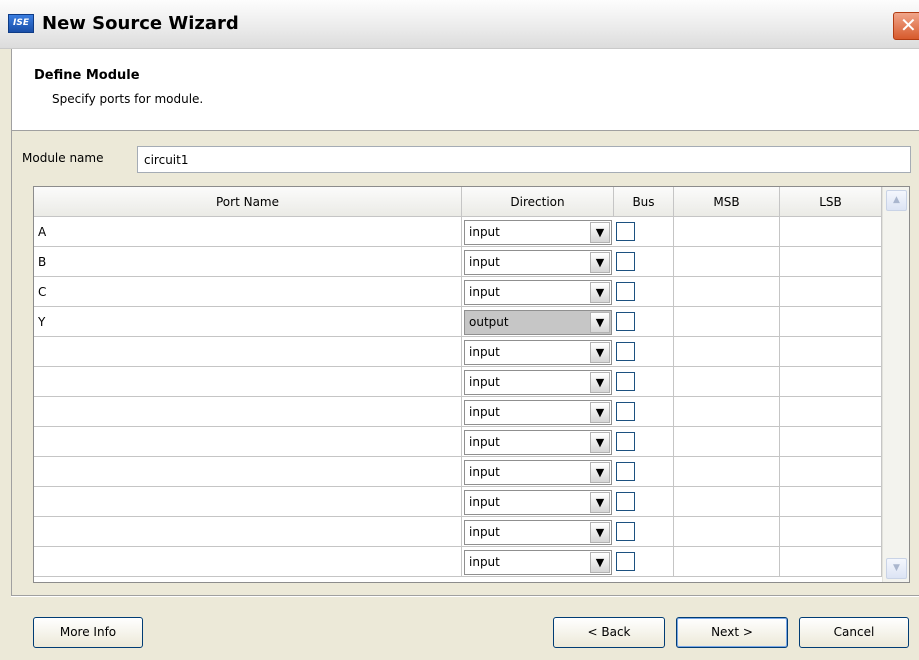 The image size is (919, 660). I want to click on module-name-label: Module name, so click(63, 158).